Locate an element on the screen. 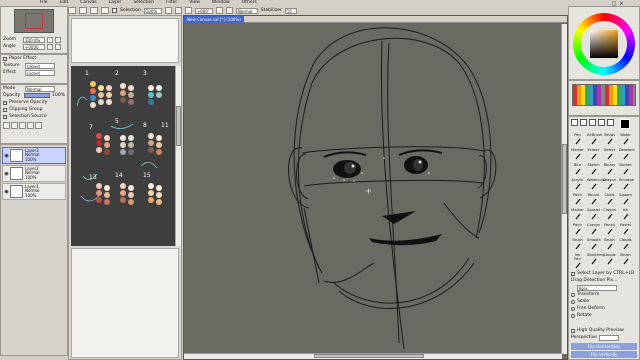  menu-layer: Layer is located at coordinates (115, 2).